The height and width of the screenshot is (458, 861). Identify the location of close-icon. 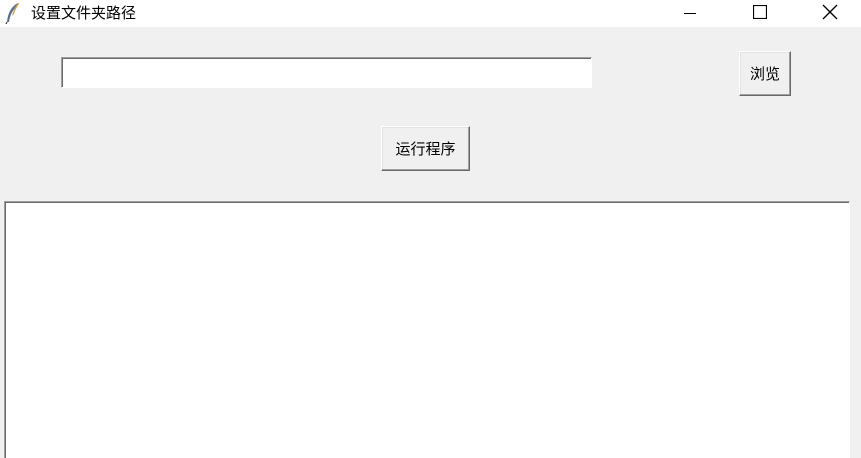
(830, 14).